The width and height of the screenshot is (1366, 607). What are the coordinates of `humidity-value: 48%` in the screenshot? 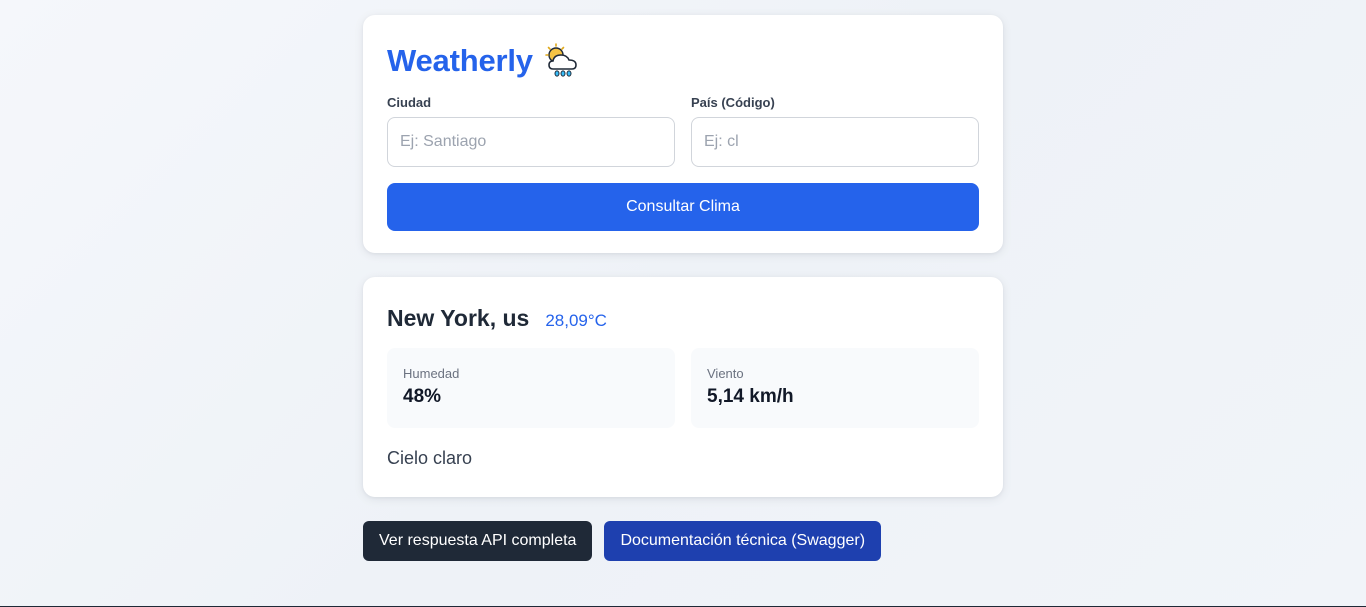 It's located at (422, 396).